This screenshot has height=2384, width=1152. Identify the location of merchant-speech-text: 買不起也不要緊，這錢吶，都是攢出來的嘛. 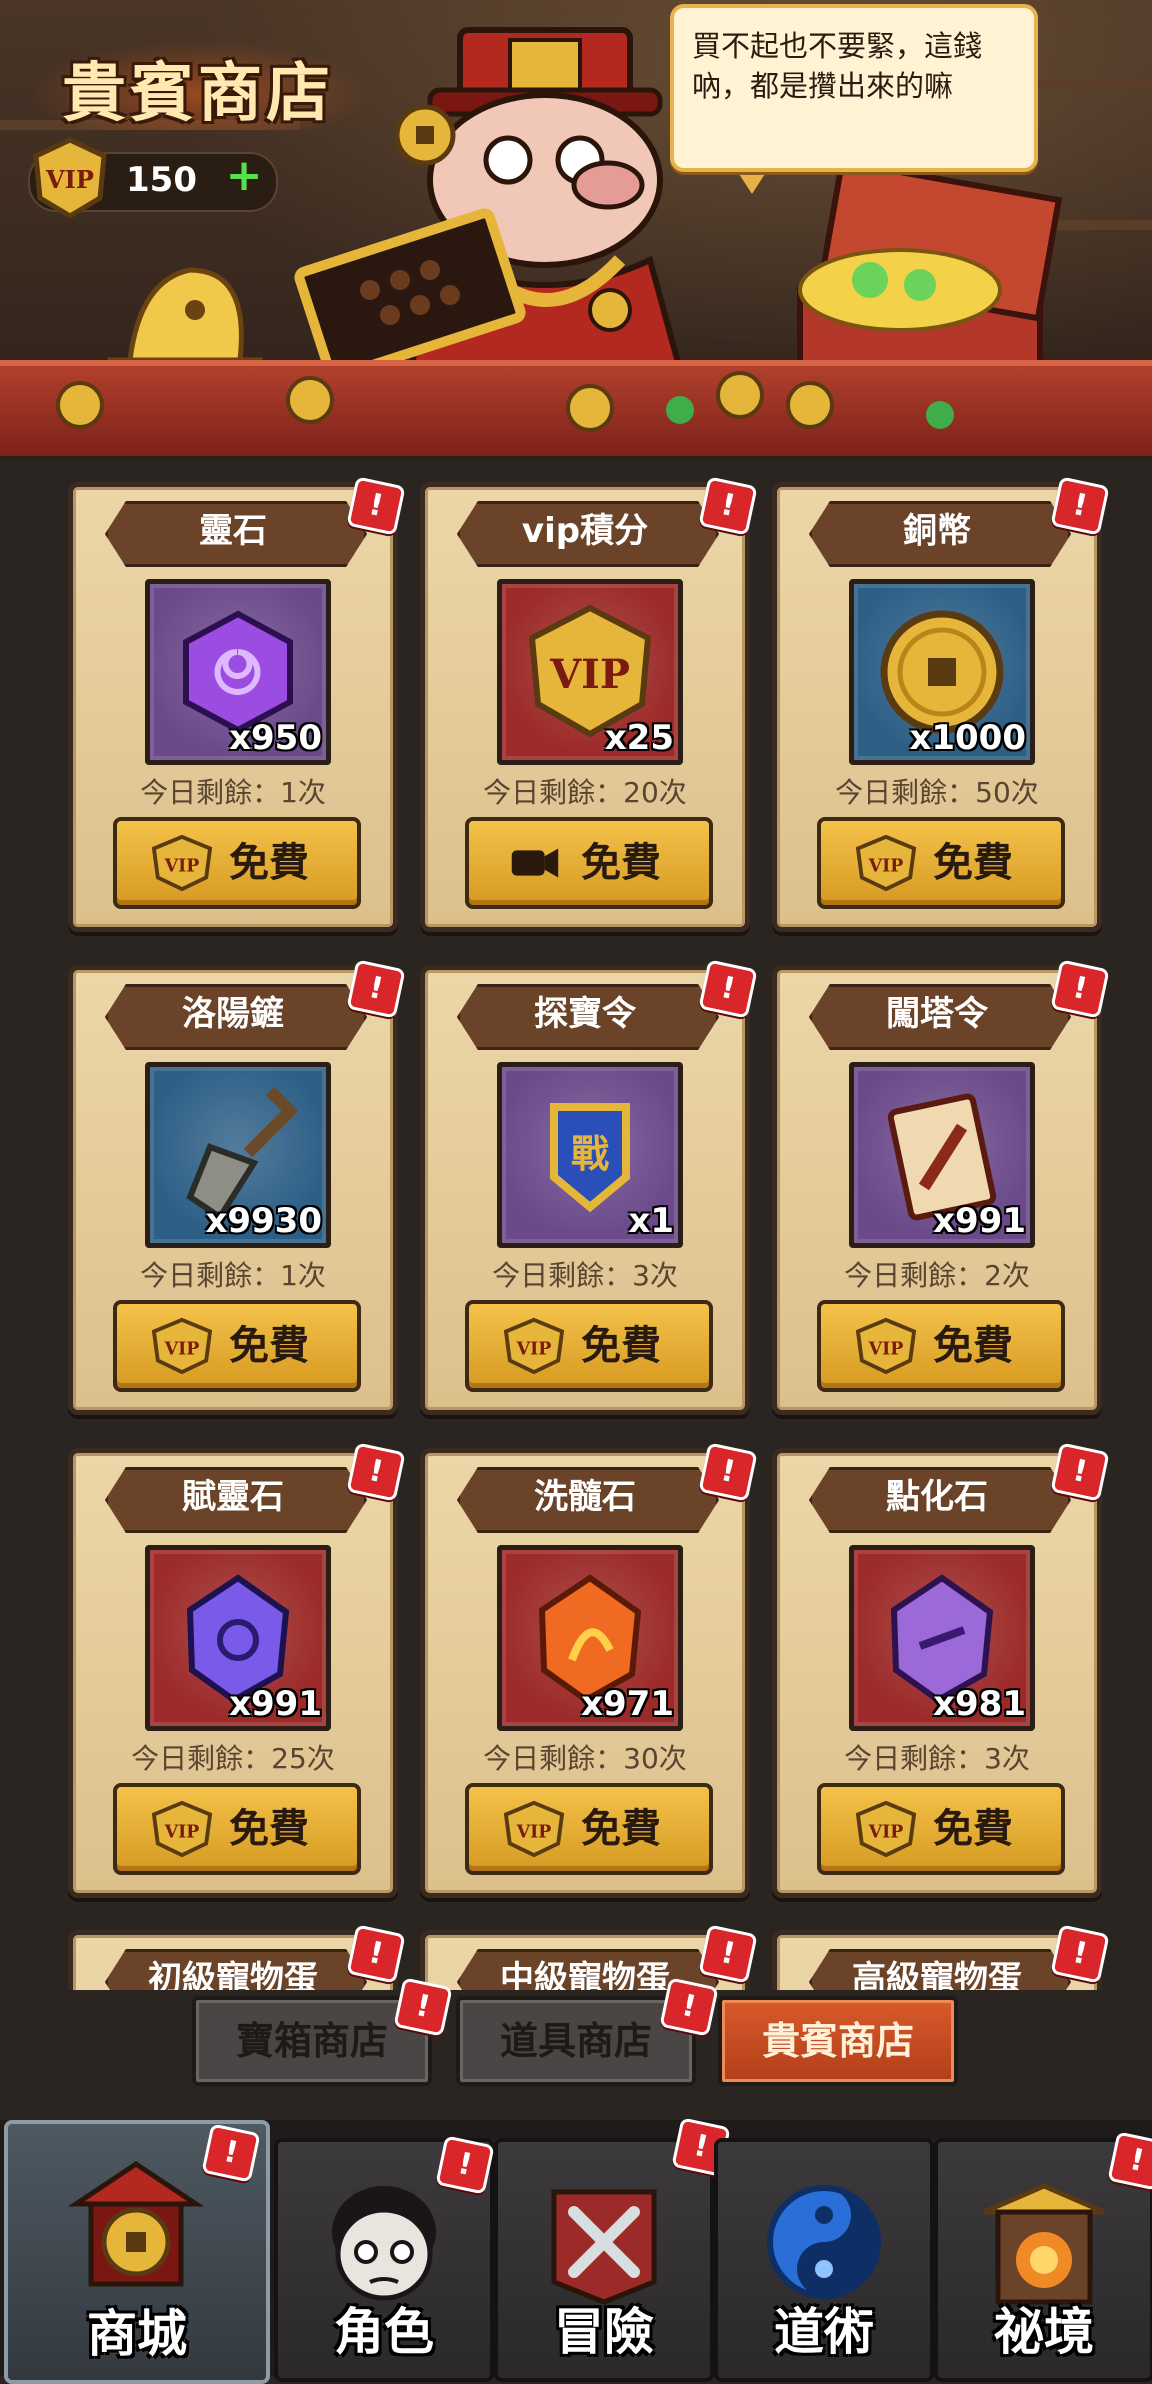
(837, 66).